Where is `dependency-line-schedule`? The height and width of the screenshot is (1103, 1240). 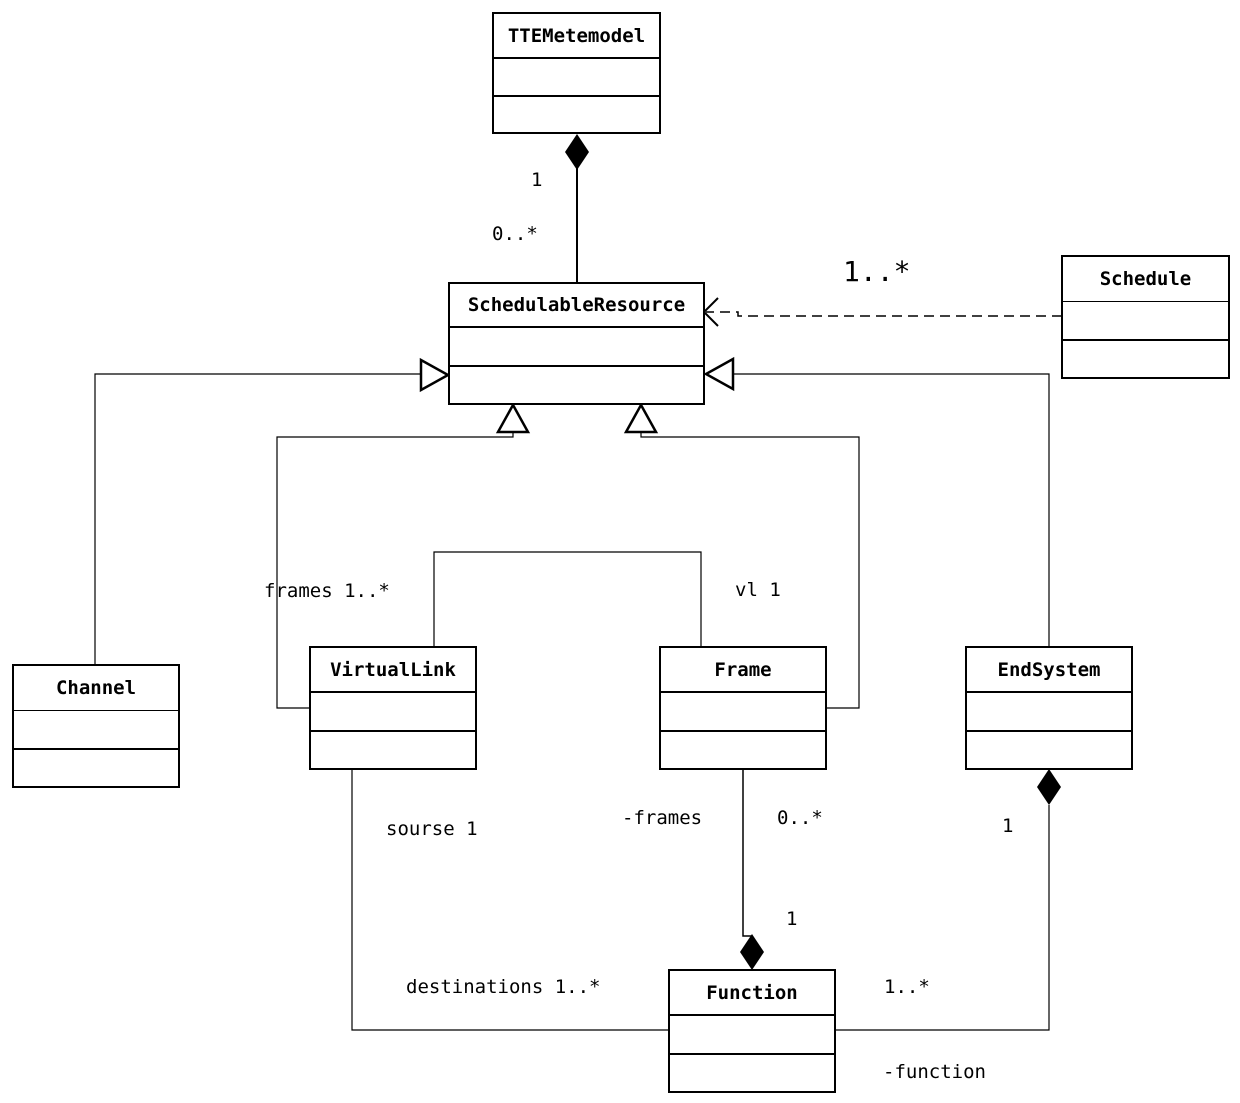
dependency-line-schedule is located at coordinates (884, 314).